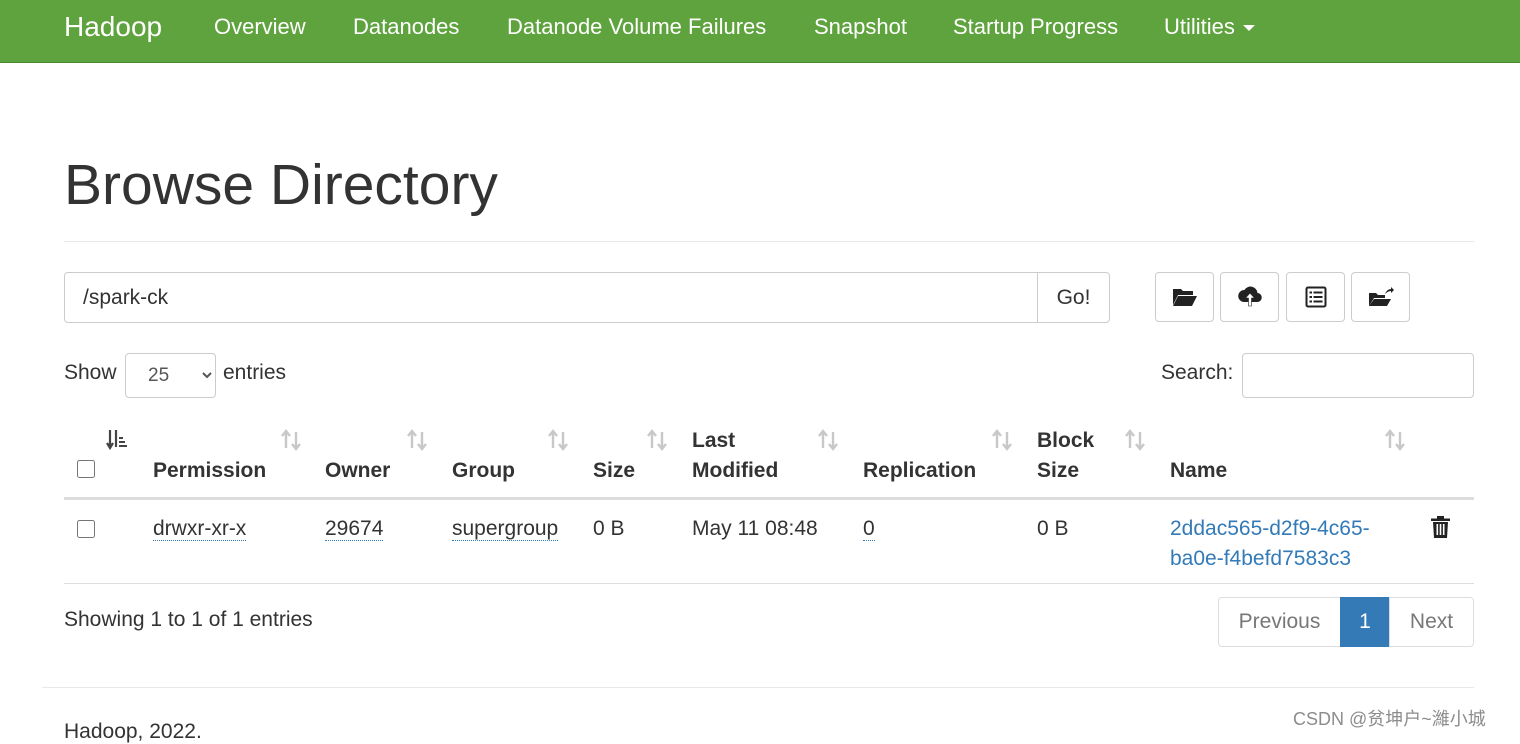 The image size is (1520, 744). Describe the element at coordinates (769, 583) in the screenshot. I see `table-row-divider` at that location.